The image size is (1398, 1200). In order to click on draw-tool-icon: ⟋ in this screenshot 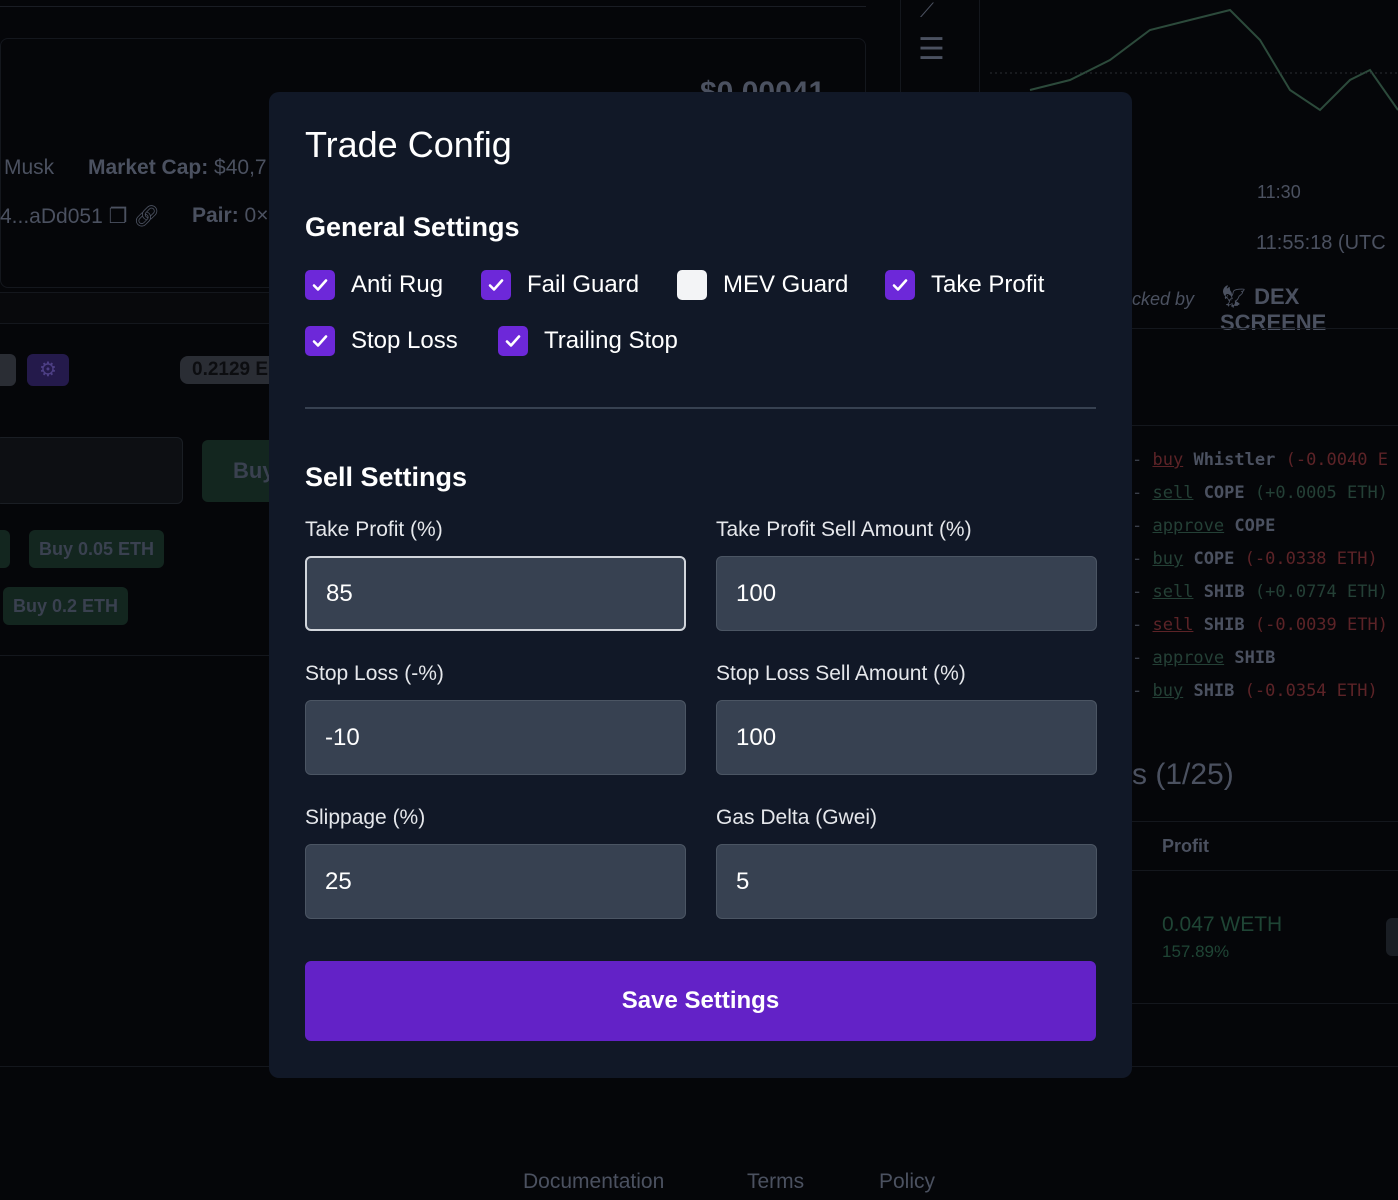, I will do `click(927, 11)`.